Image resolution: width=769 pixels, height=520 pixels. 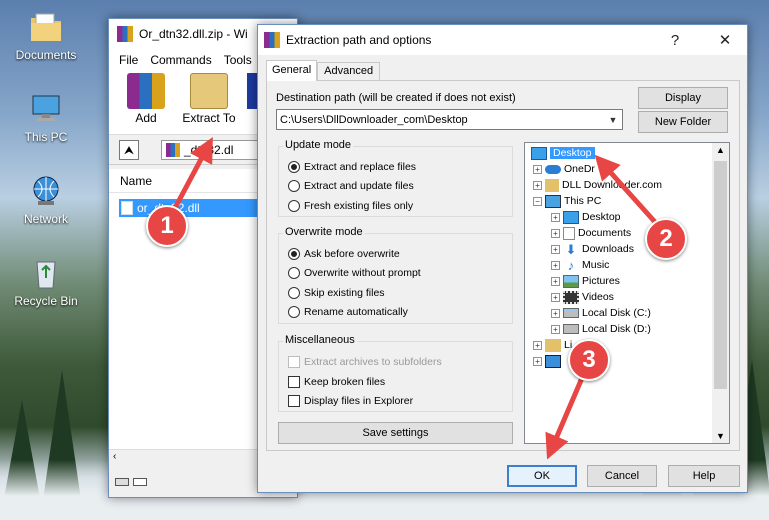 I want to click on key-status-icon, so click(x=140, y=482).